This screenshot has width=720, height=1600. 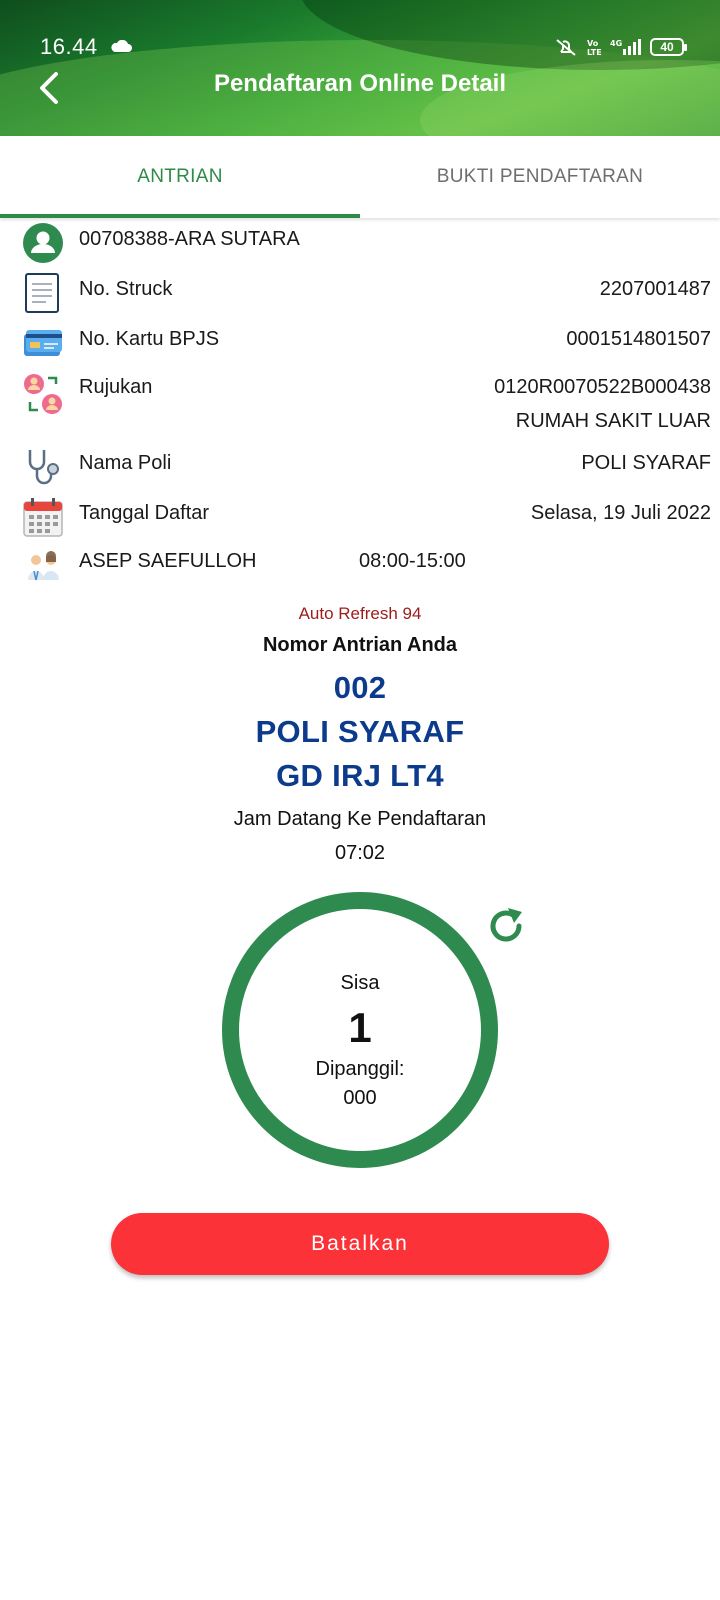 What do you see at coordinates (506, 926) in the screenshot?
I see `refresh-icon` at bounding box center [506, 926].